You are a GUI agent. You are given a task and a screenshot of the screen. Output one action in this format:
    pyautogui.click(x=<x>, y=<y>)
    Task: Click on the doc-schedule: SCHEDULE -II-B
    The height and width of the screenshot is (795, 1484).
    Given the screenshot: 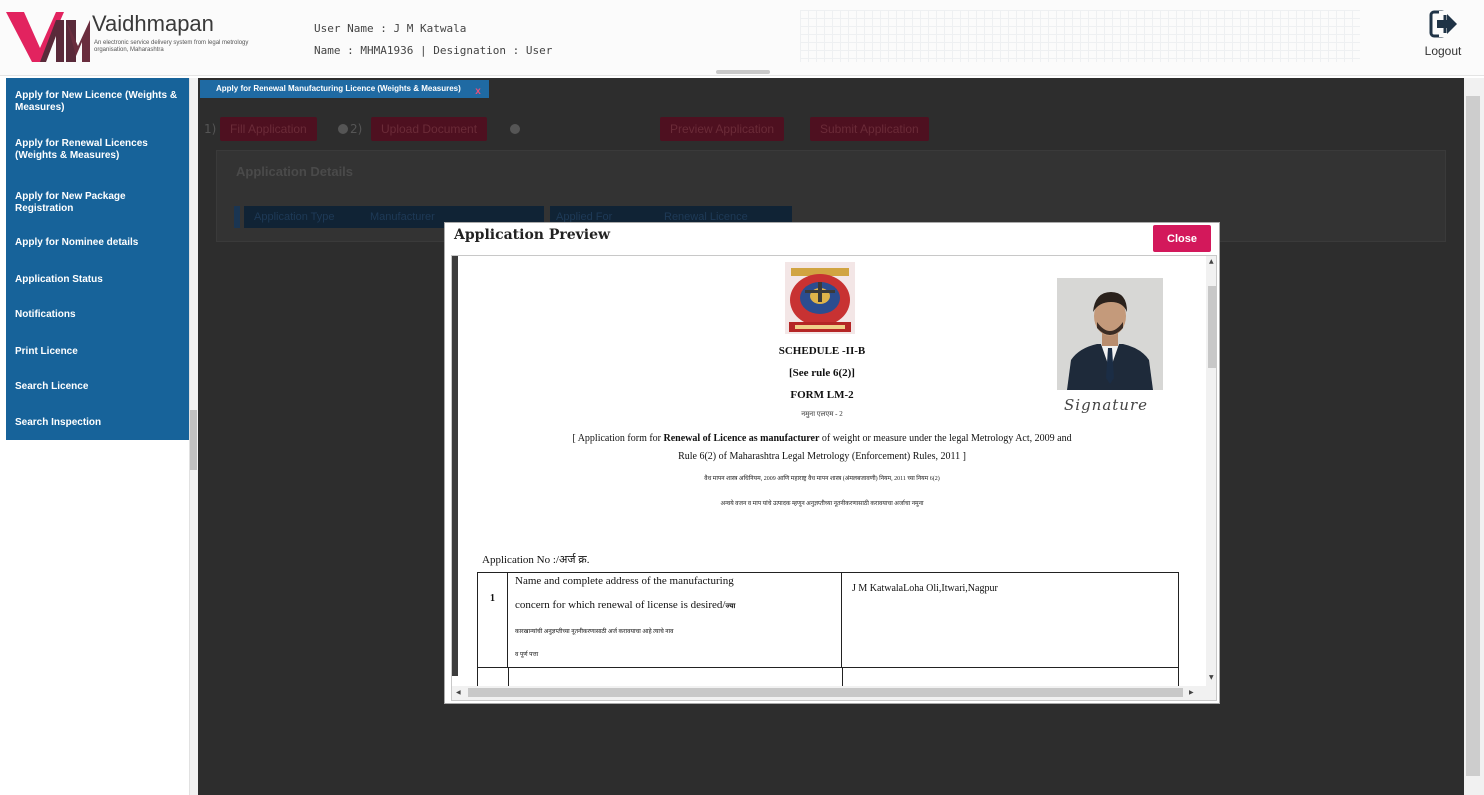 What is the action you would take?
    pyautogui.click(x=822, y=351)
    